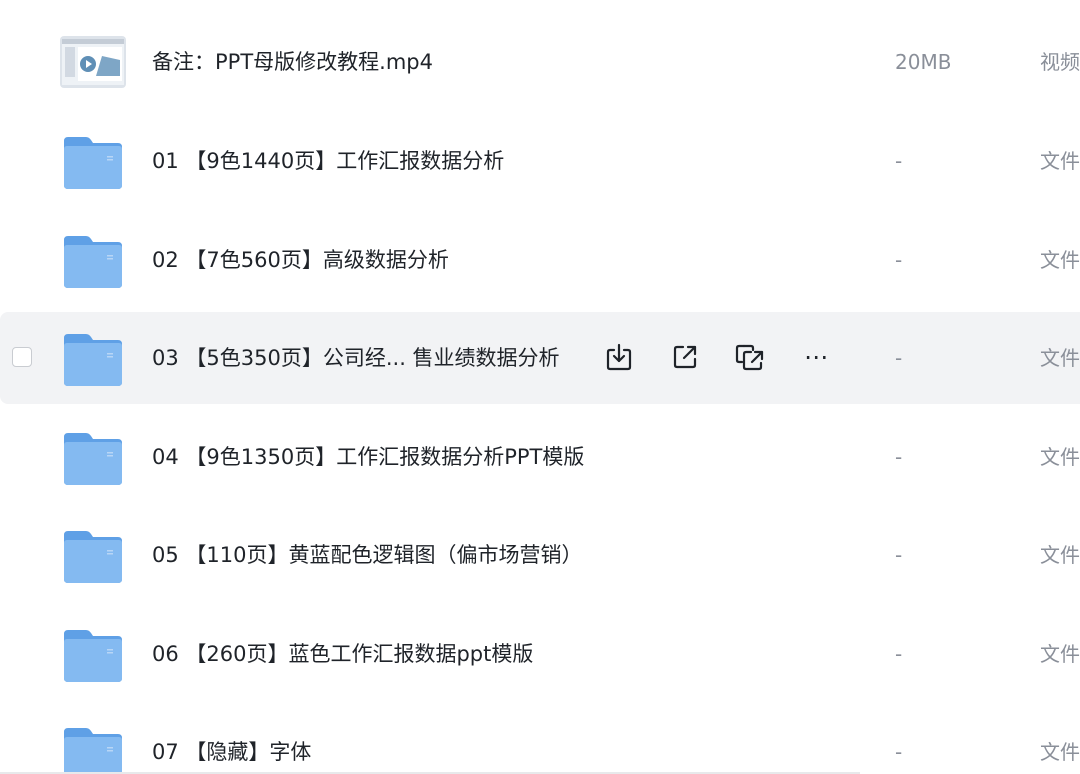 The image size is (1080, 774). What do you see at coordinates (93, 62) in the screenshot?
I see `video-thumbnail` at bounding box center [93, 62].